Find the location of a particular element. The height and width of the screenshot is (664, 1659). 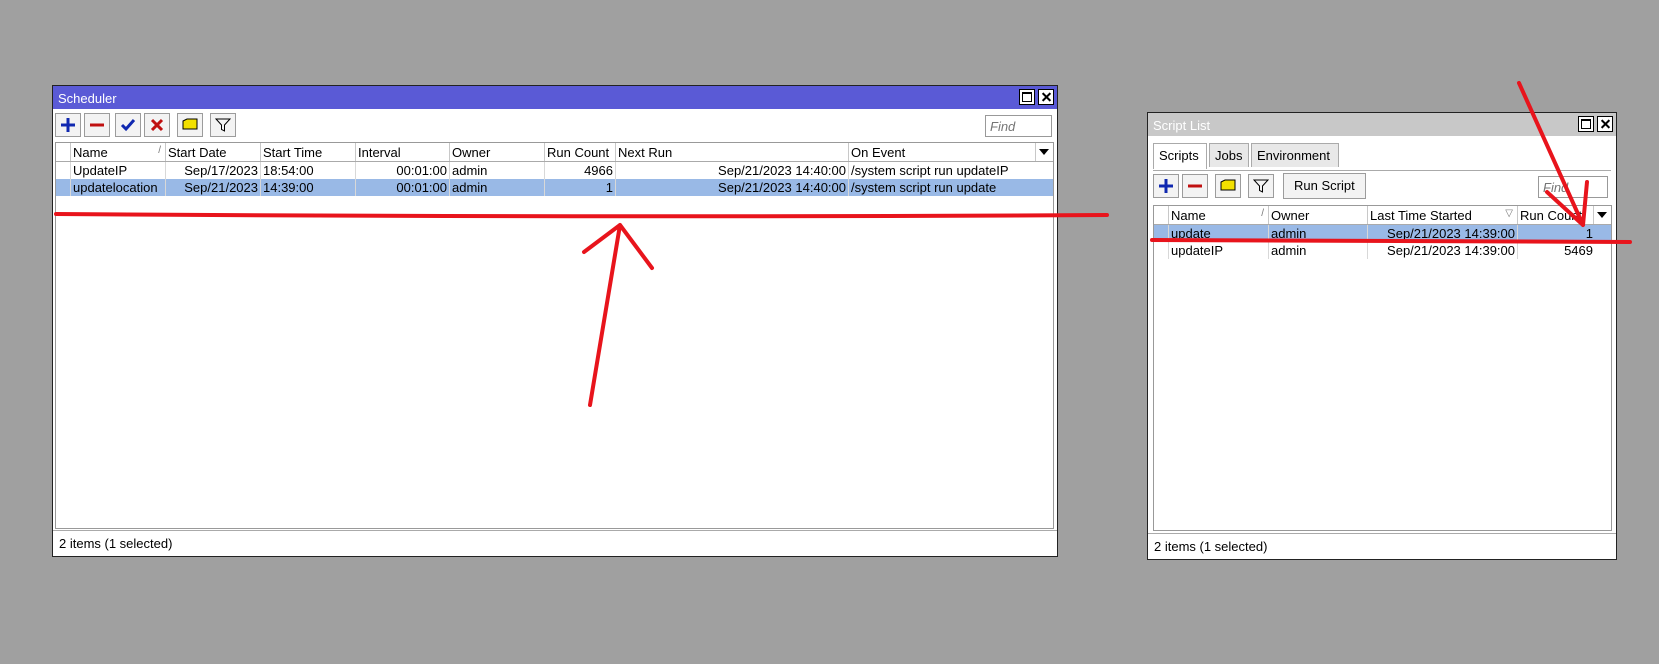

table-row: updateIP admin Sep/21/2023 14:39:00 5469 is located at coordinates (1382, 250).